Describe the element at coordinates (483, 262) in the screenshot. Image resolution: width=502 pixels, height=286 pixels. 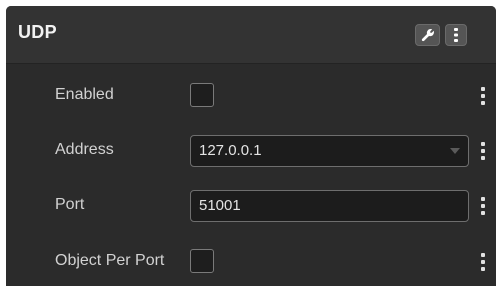
I see `object-per-port-more-icon` at that location.